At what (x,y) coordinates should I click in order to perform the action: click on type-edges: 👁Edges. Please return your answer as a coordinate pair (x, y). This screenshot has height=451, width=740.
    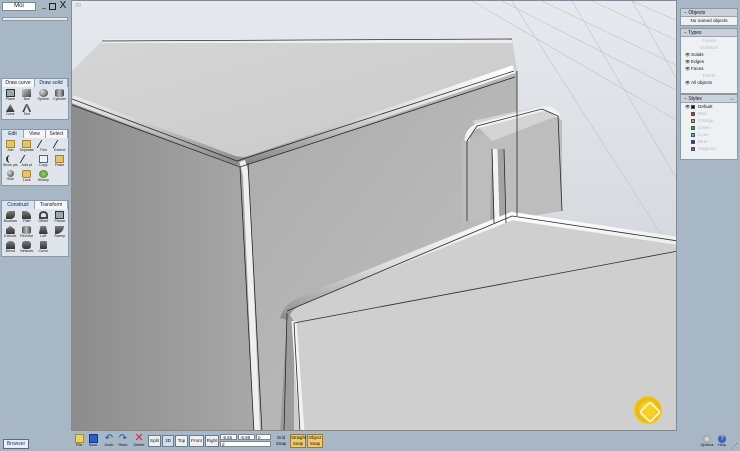
    Looking at the image, I should click on (709, 61).